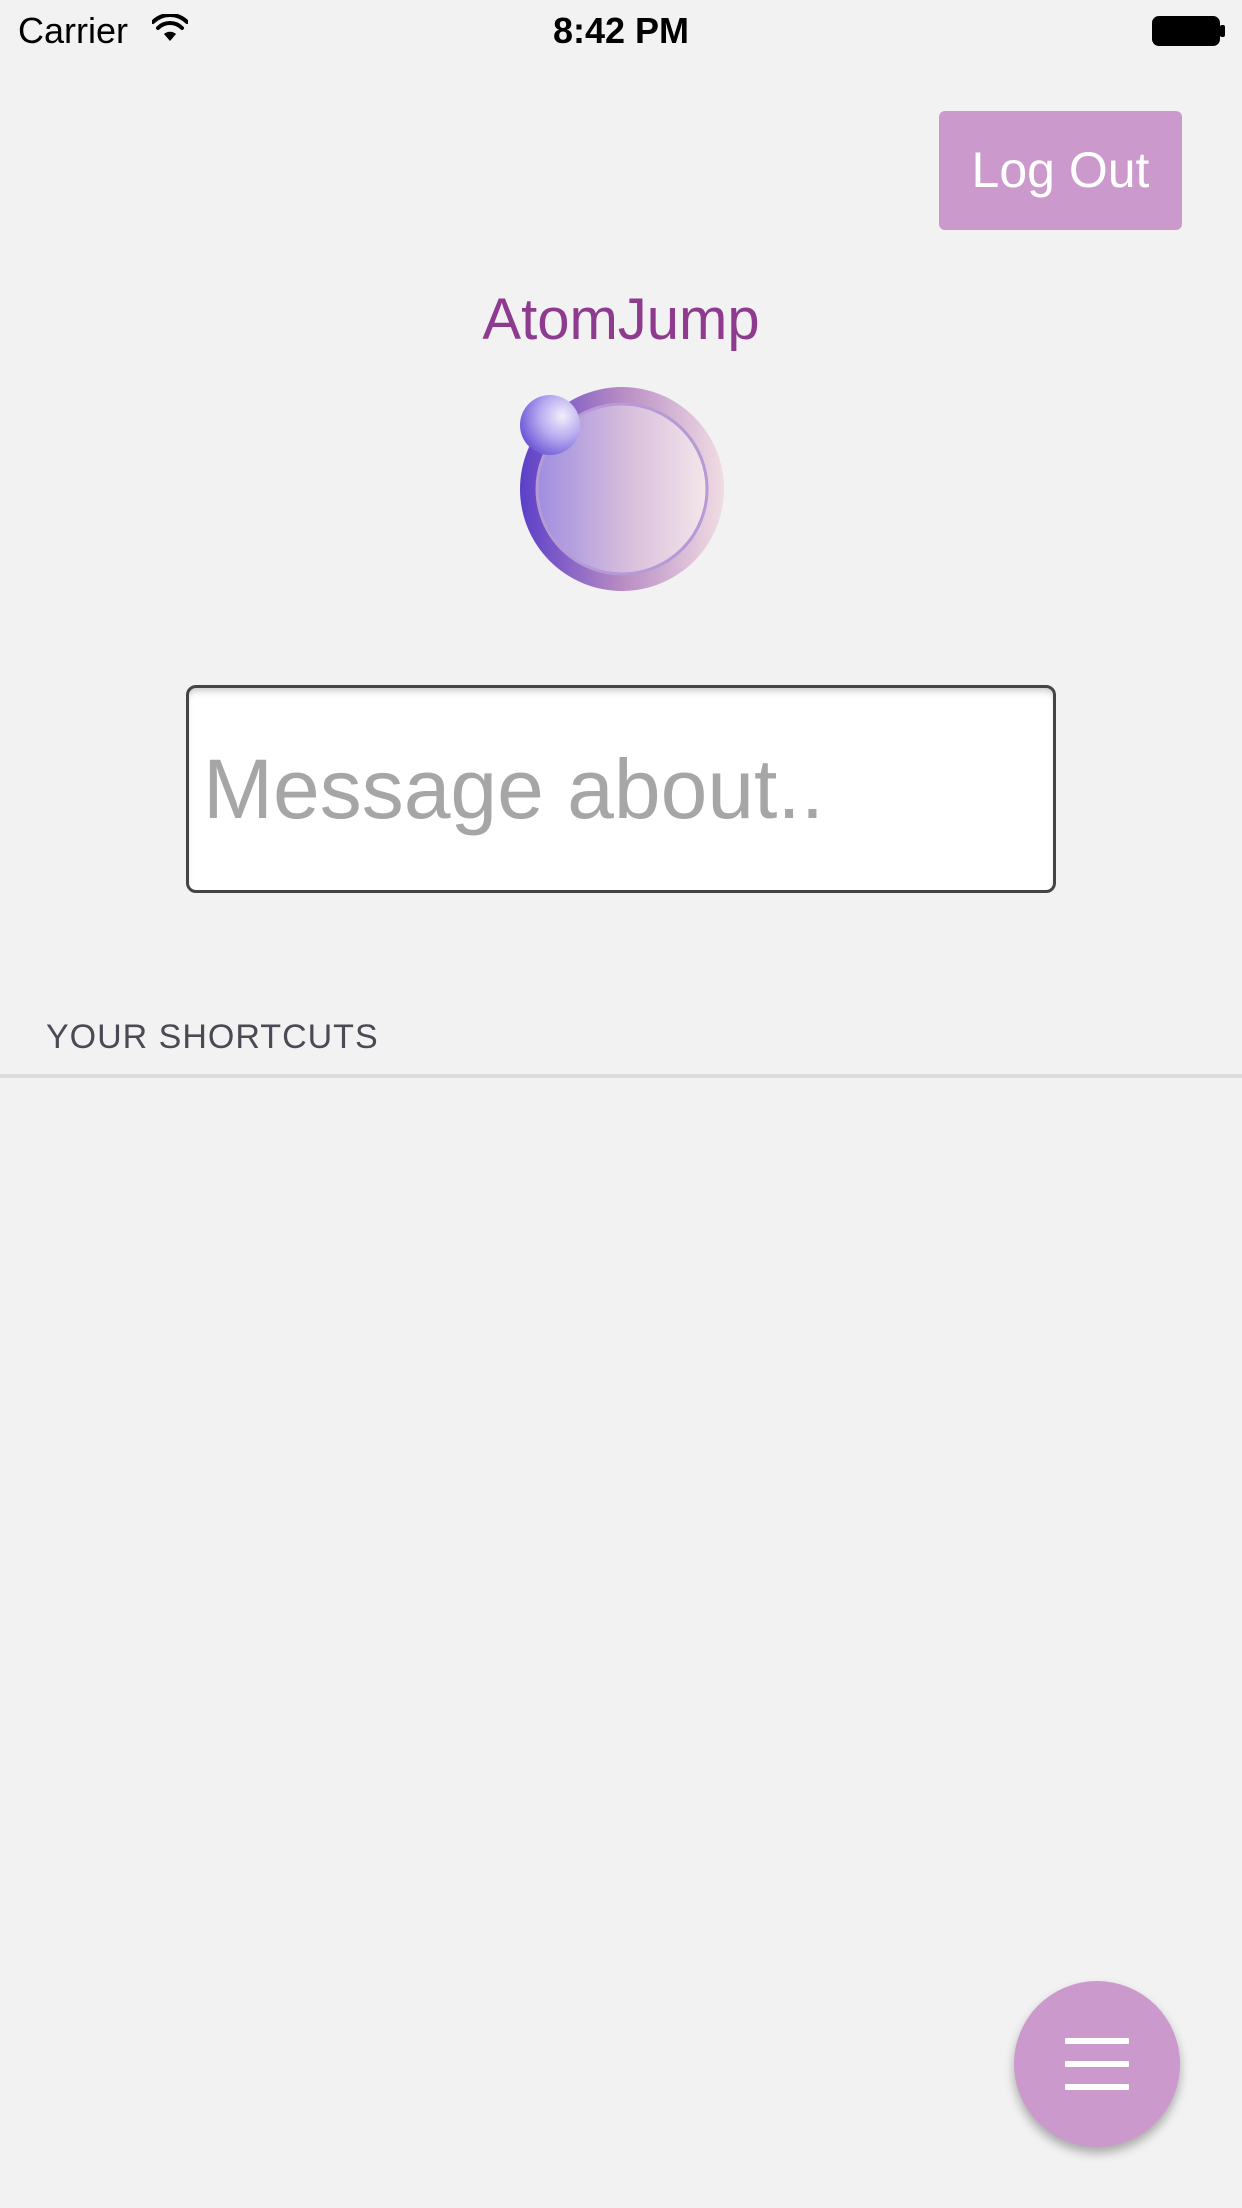 The width and height of the screenshot is (1242, 2208). I want to click on atomjump-logo-icon, so click(622, 489).